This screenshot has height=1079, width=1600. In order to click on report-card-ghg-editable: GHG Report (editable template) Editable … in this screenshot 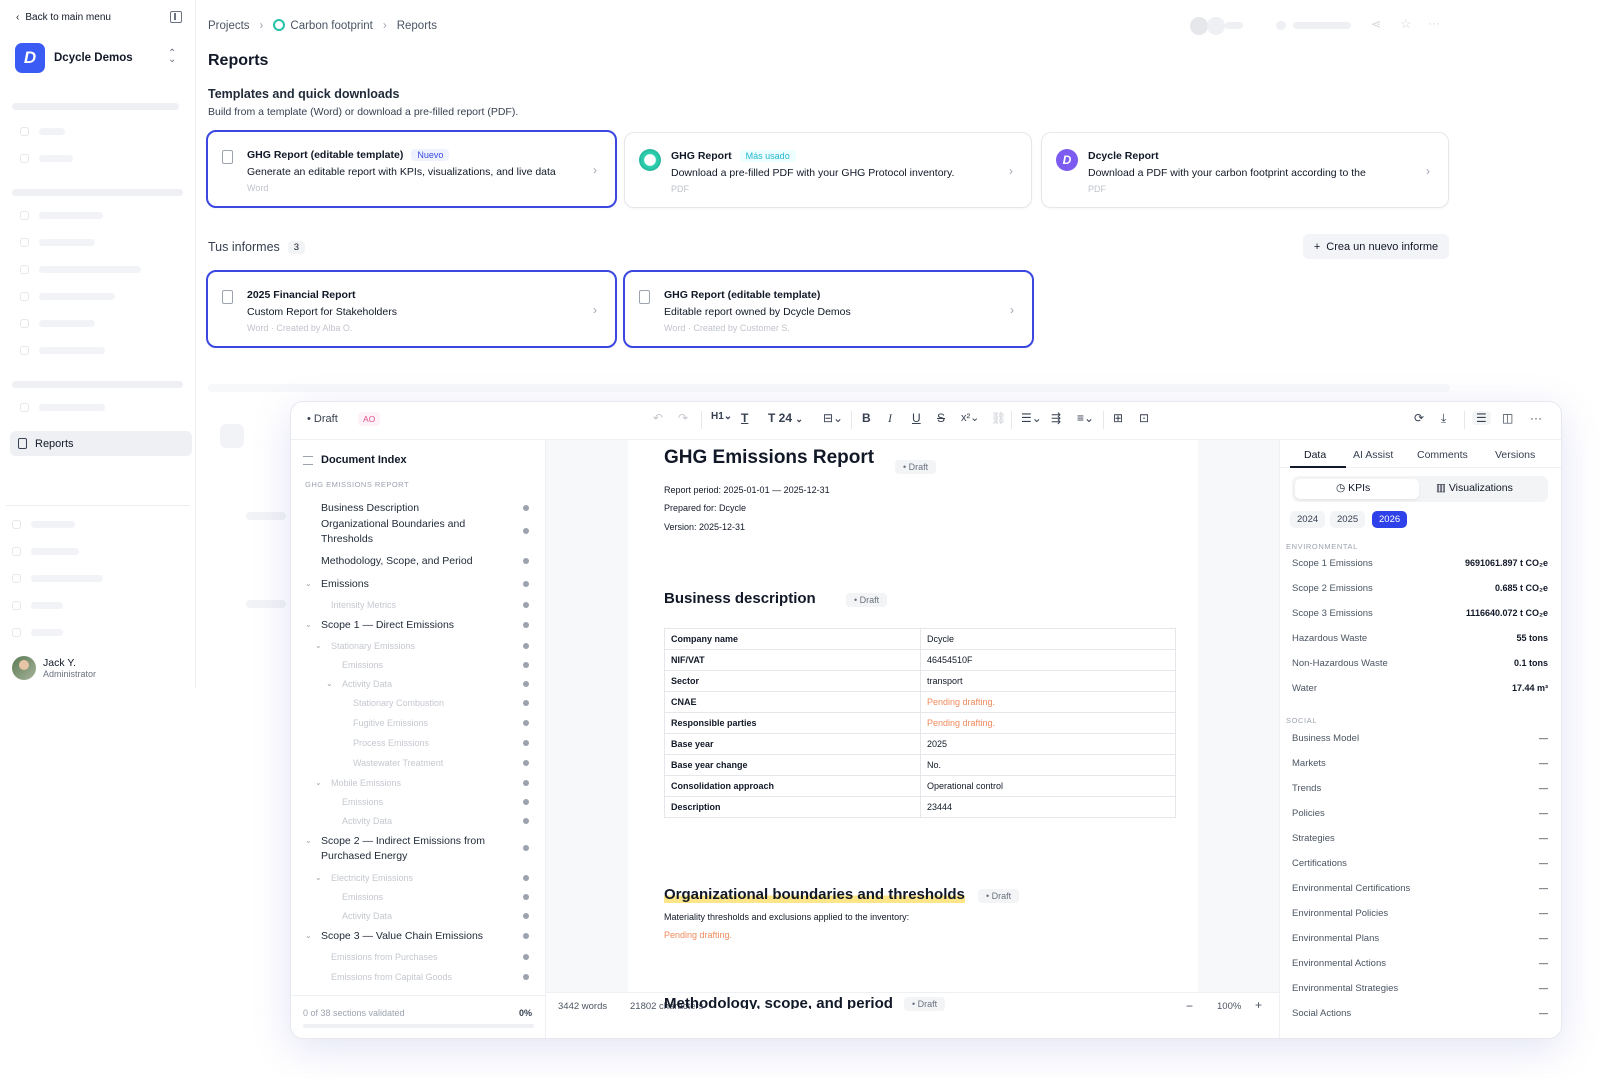, I will do `click(828, 309)`.